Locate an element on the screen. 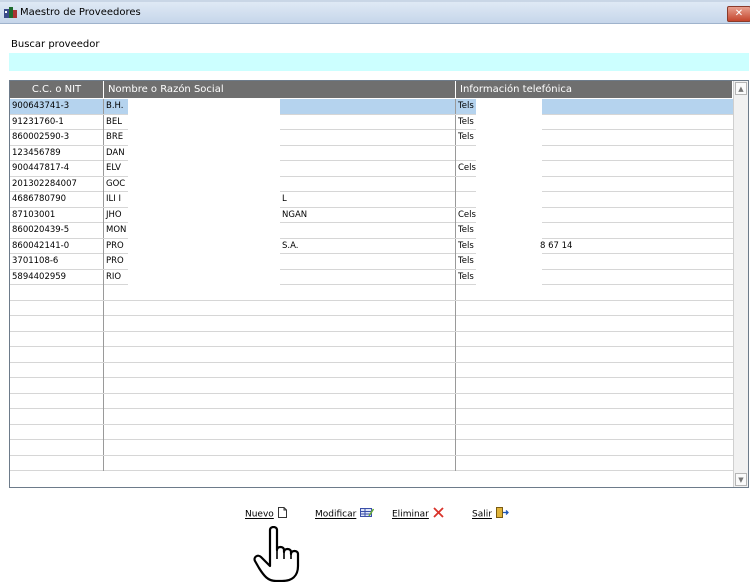 This screenshot has width=750, height=582. nit-cell-text: 4686780790 is located at coordinates (39, 199).